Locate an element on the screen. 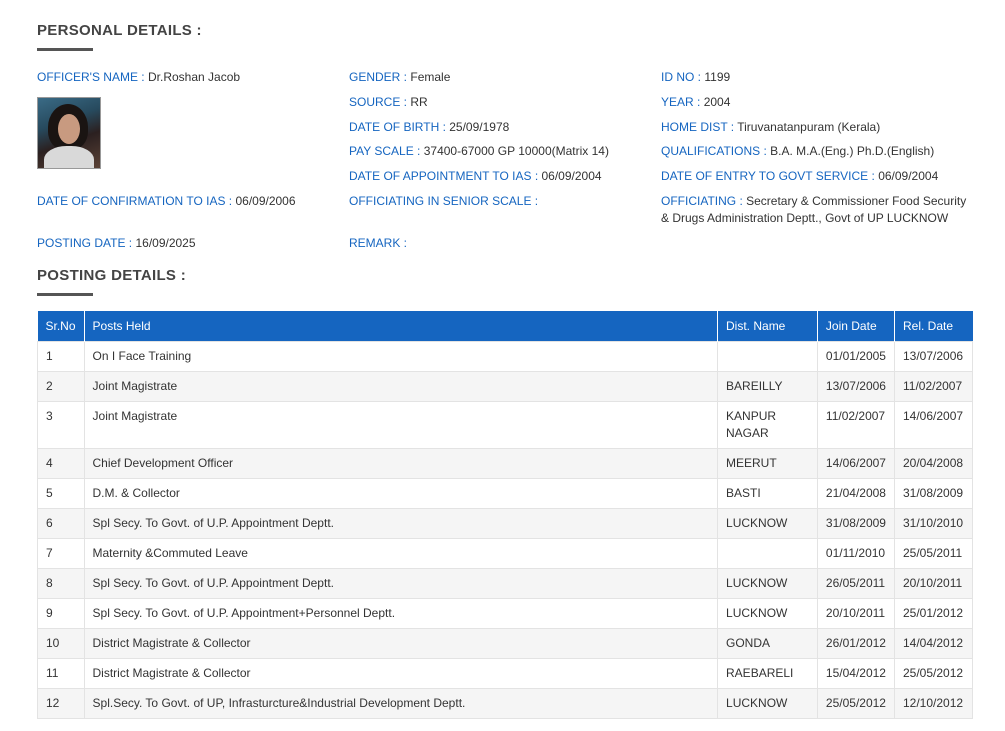  cell-dist-name: KANPUR NAGAR is located at coordinates (767, 424).